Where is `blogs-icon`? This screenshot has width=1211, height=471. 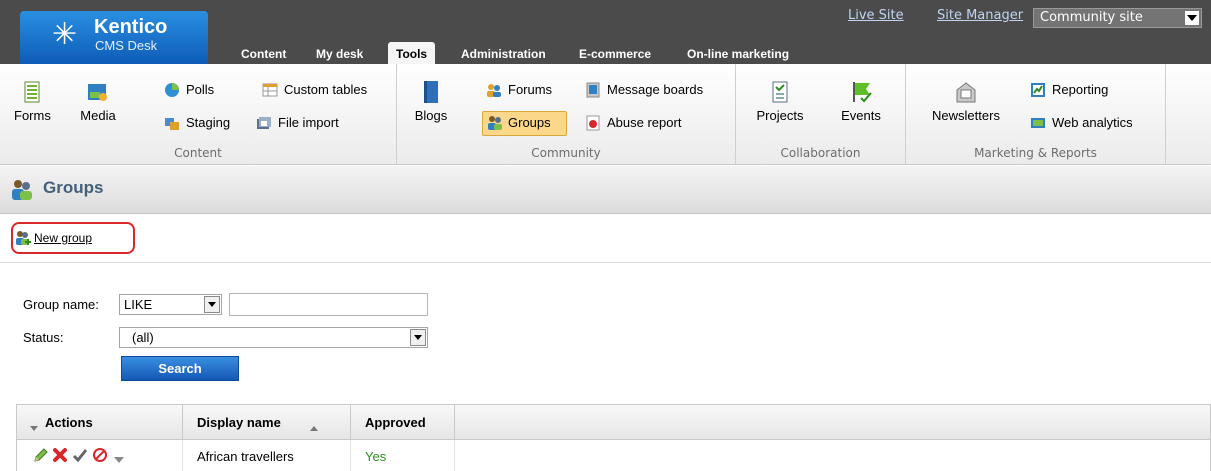 blogs-icon is located at coordinates (431, 92).